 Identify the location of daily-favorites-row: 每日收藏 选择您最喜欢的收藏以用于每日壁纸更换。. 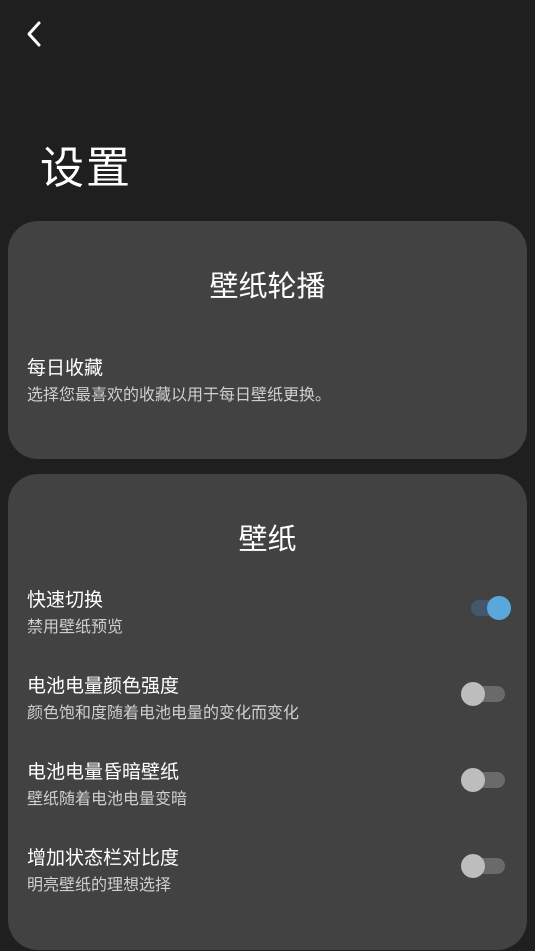
(267, 388).